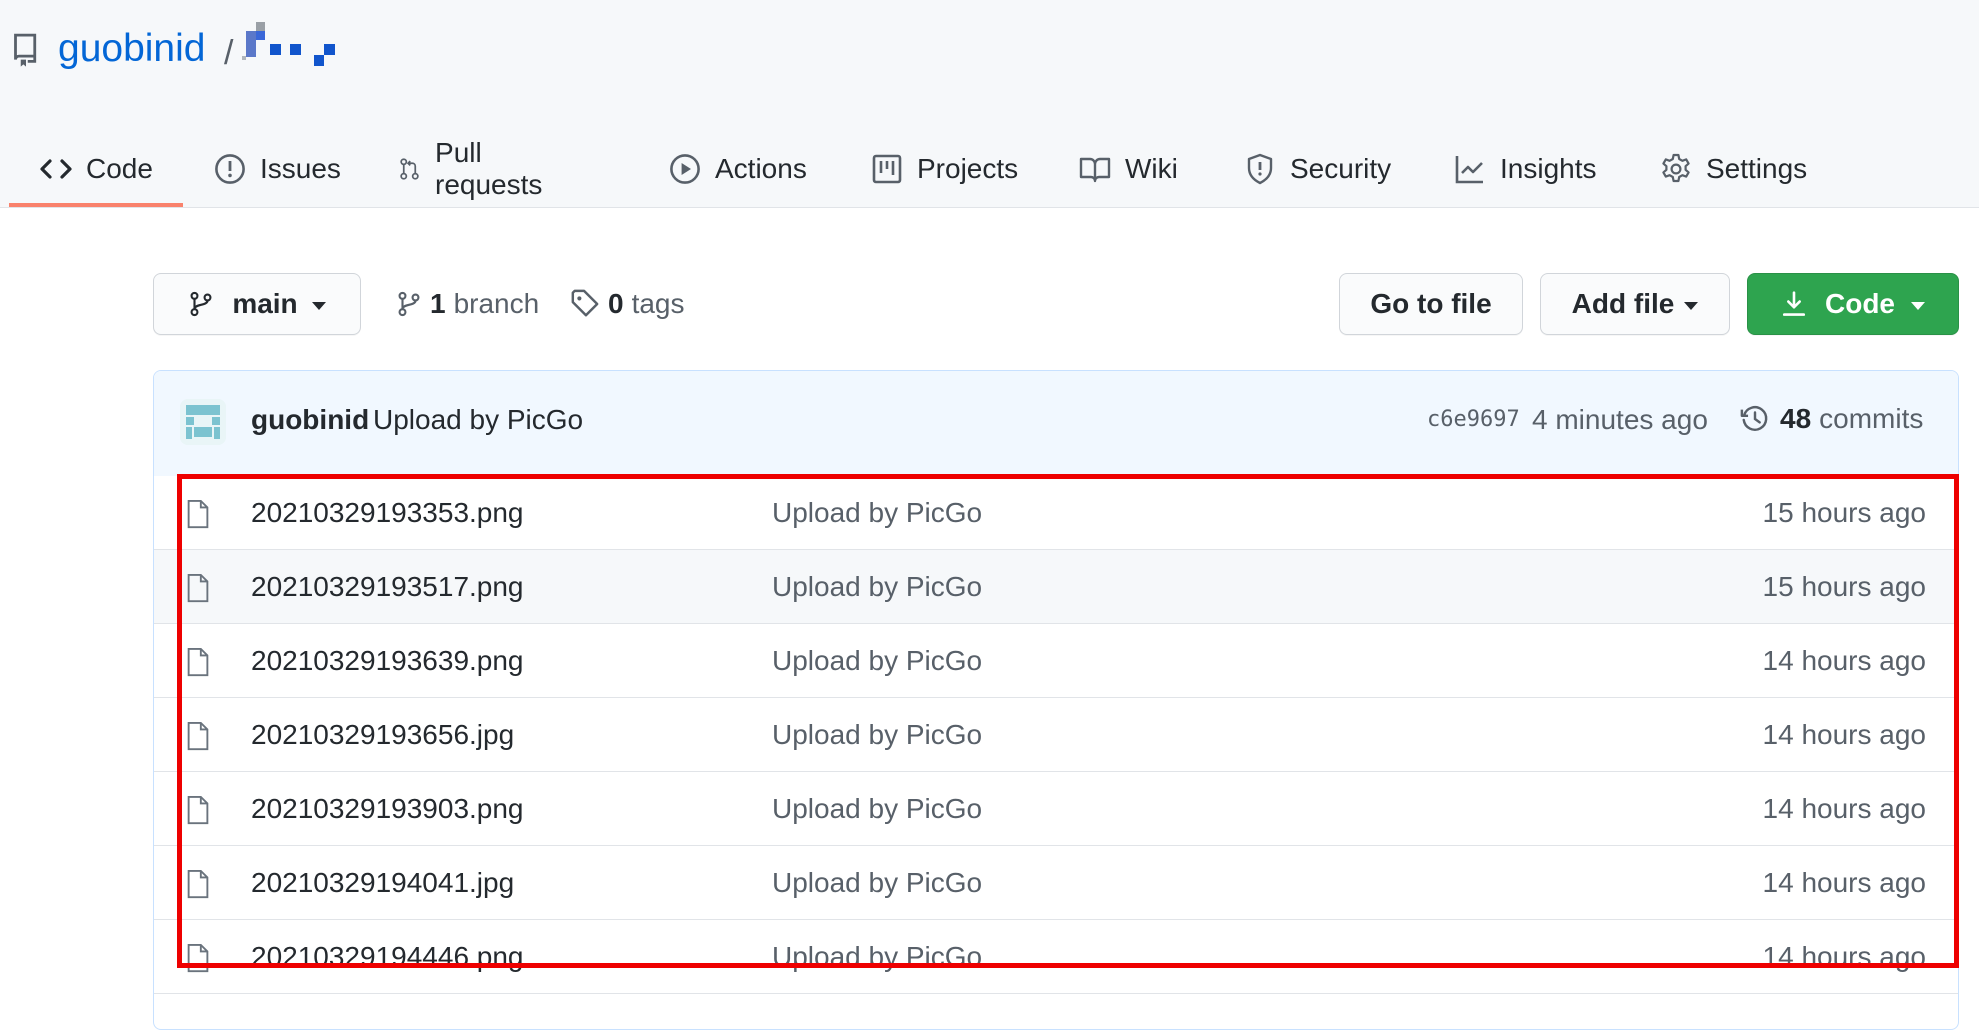  What do you see at coordinates (56, 169) in the screenshot?
I see `code-icon` at bounding box center [56, 169].